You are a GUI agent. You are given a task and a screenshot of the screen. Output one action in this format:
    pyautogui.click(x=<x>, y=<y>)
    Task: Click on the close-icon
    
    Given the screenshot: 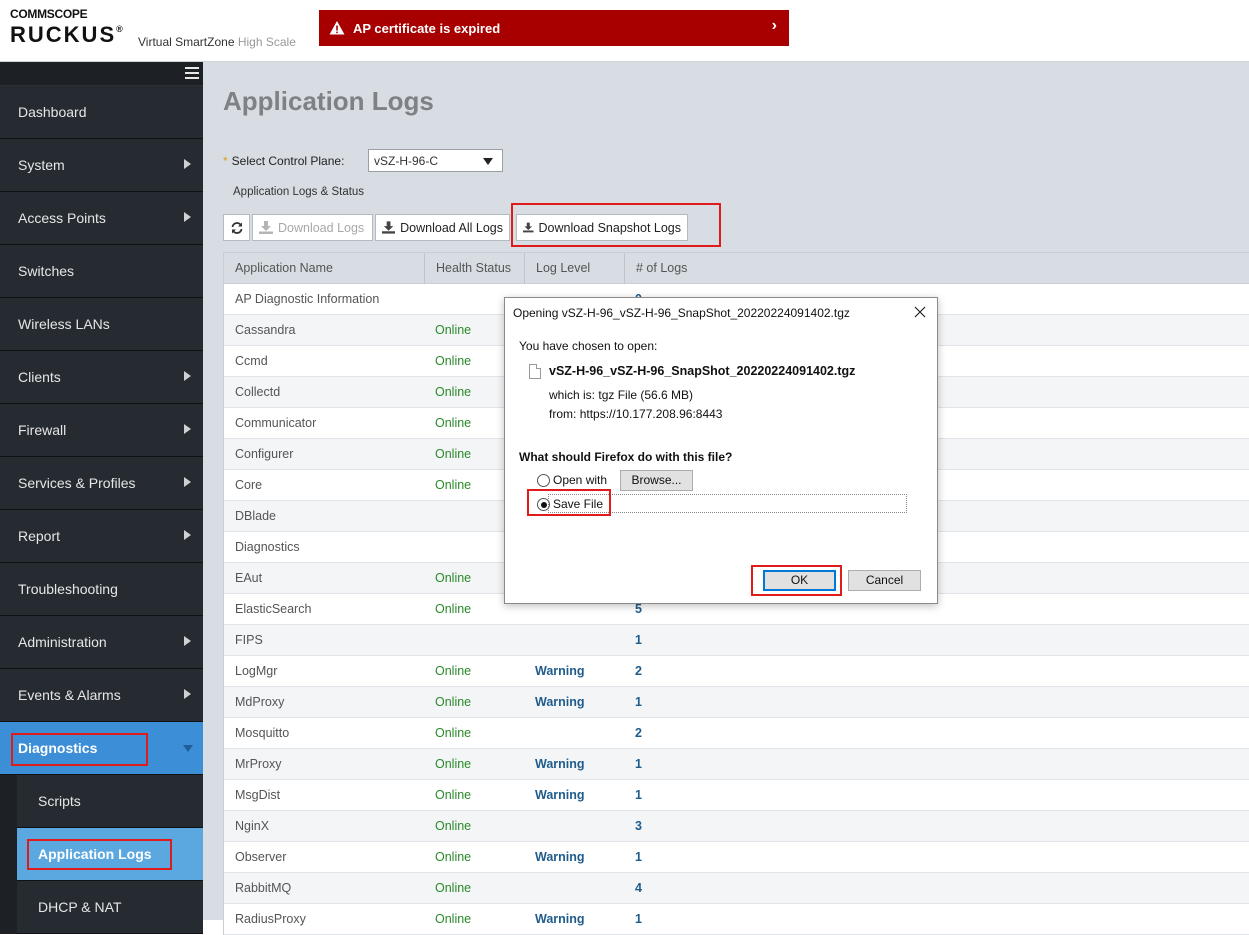 What is the action you would take?
    pyautogui.click(x=920, y=312)
    